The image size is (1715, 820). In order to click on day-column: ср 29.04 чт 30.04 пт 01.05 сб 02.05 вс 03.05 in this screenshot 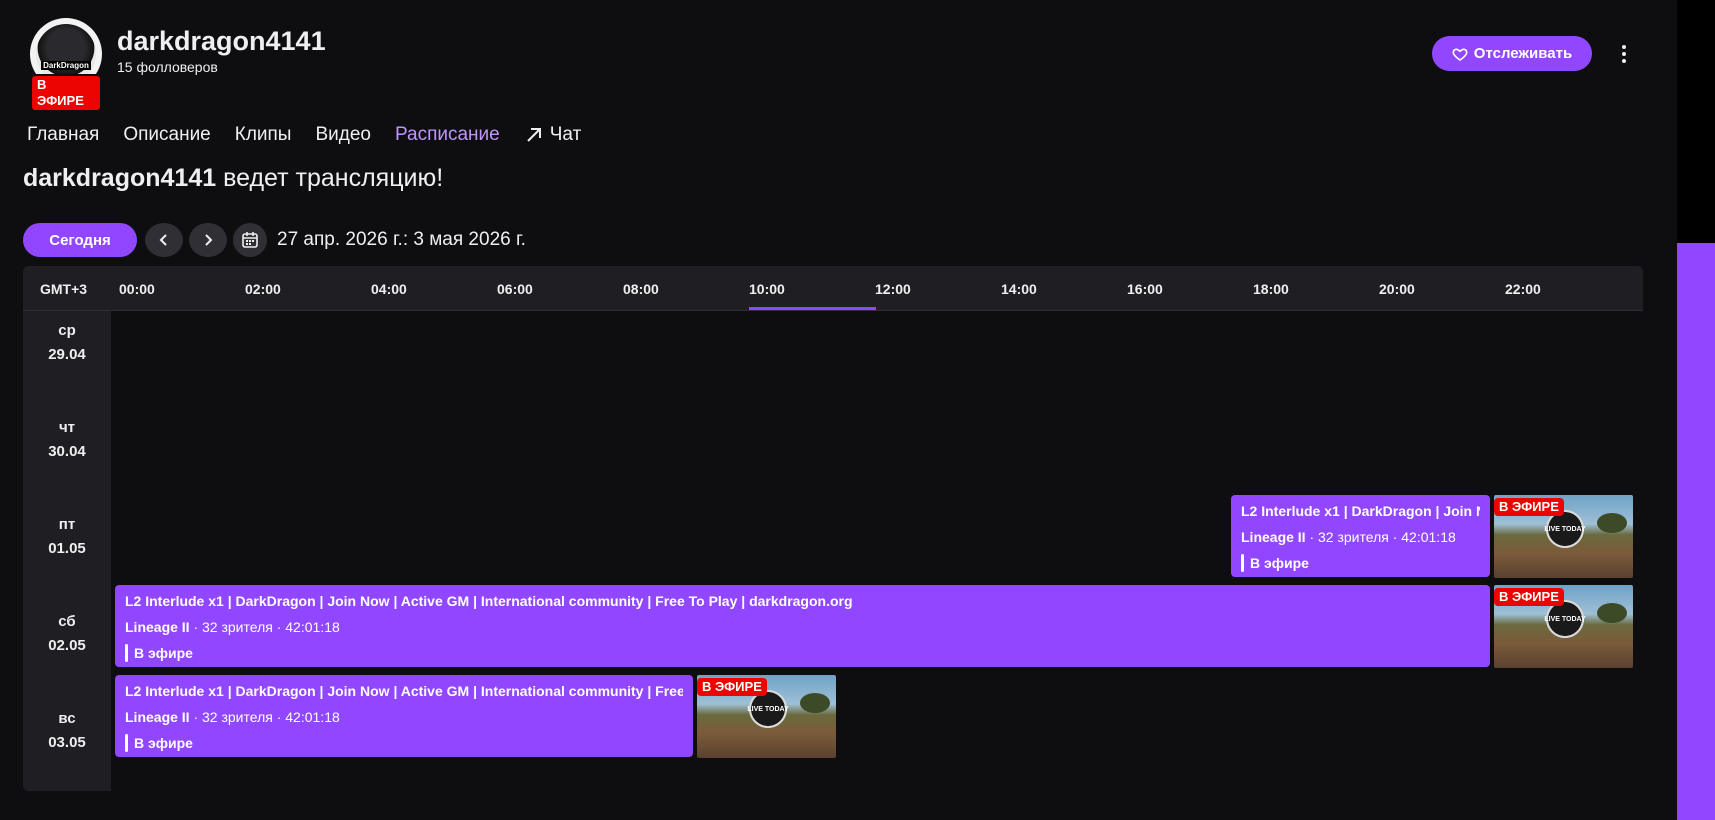, I will do `click(67, 551)`.